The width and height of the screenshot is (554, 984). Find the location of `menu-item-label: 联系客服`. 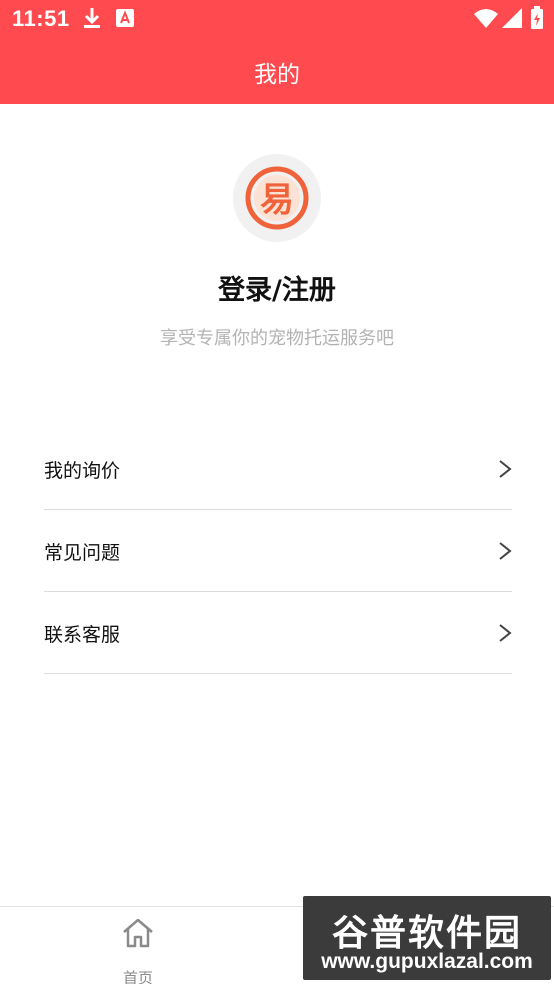

menu-item-label: 联系客服 is located at coordinates (82, 635).